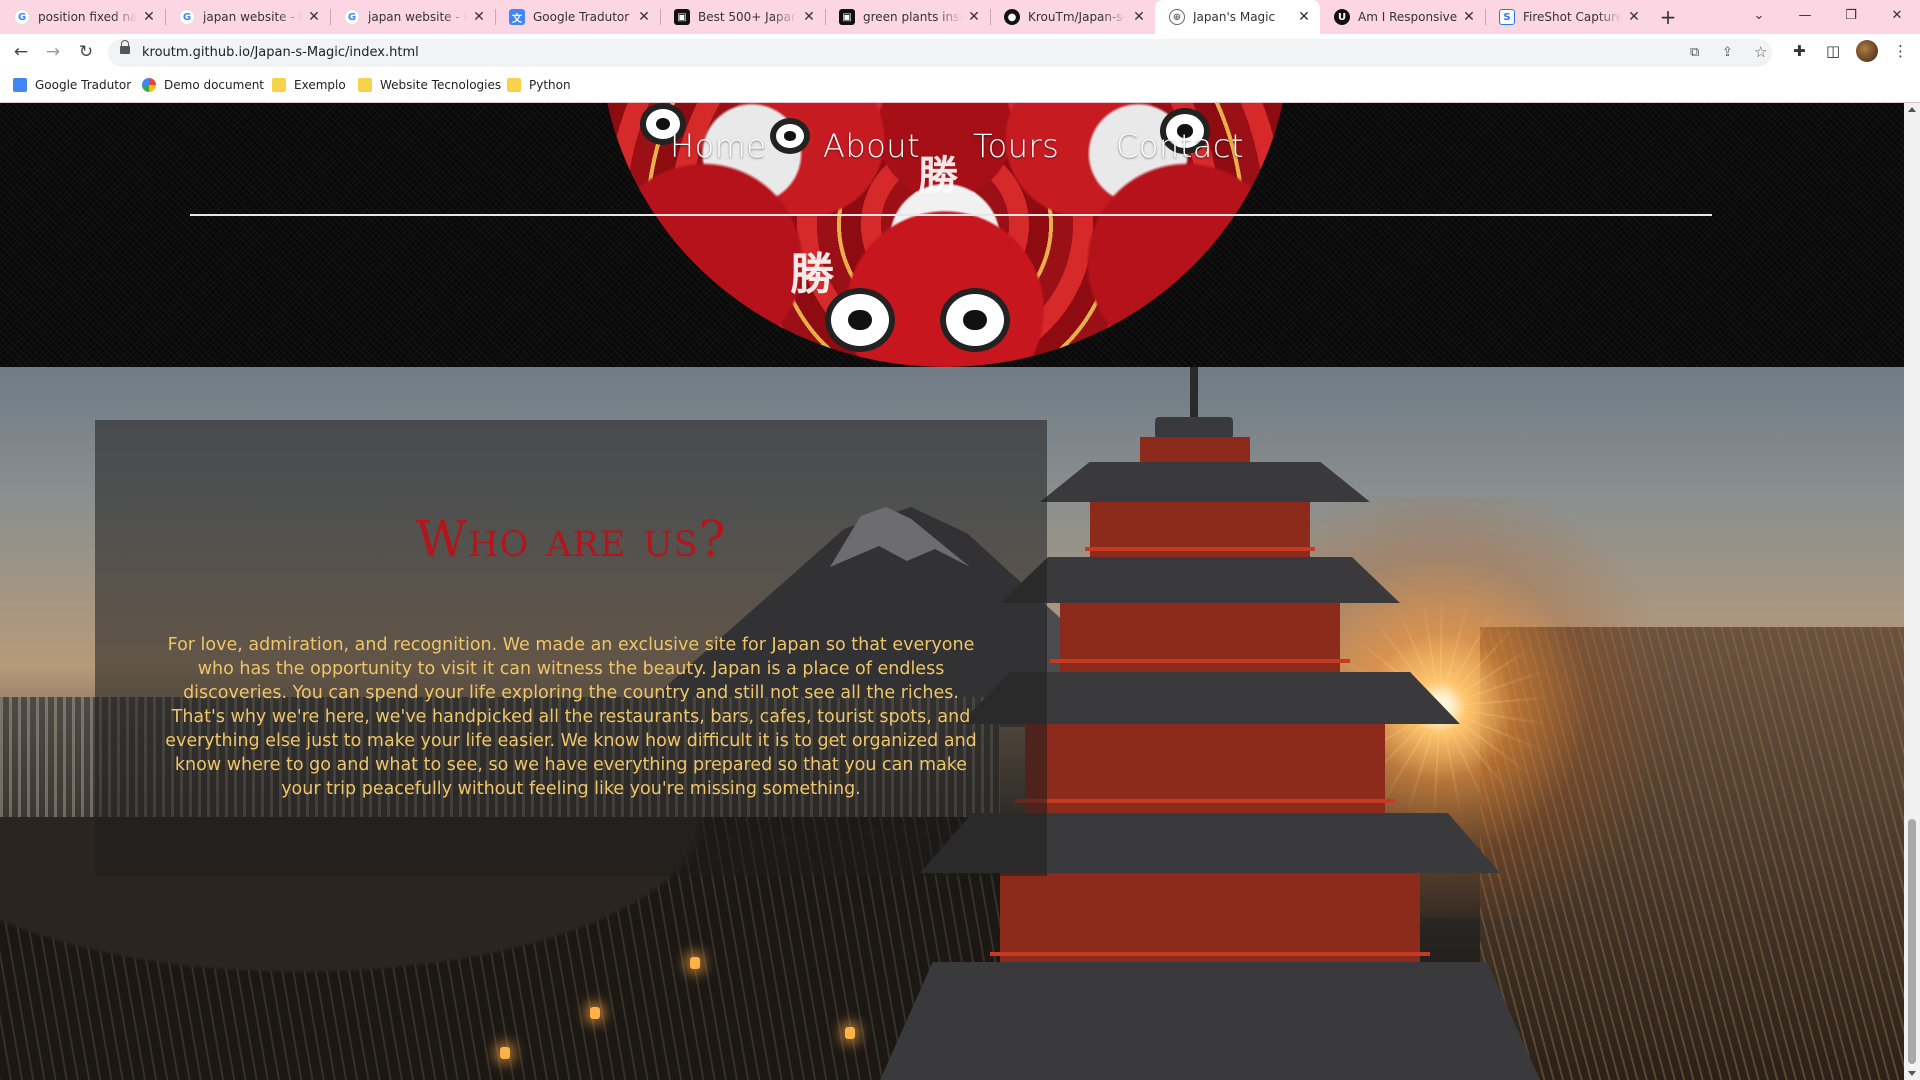  I want to click on tab-title: position fixed nao, so click(87, 17).